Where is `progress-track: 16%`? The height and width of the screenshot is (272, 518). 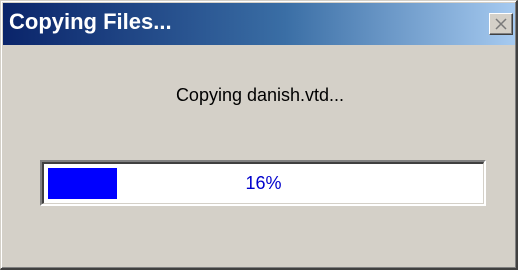 progress-track: 16% is located at coordinates (263, 183).